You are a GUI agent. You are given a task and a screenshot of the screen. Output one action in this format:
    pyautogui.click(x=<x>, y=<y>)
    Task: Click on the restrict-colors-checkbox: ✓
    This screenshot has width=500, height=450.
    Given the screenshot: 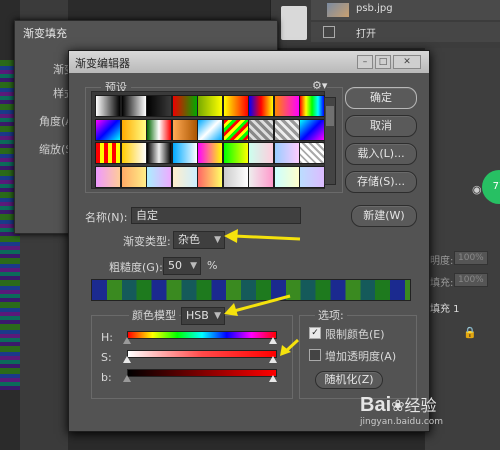 What is the action you would take?
    pyautogui.click(x=315, y=333)
    